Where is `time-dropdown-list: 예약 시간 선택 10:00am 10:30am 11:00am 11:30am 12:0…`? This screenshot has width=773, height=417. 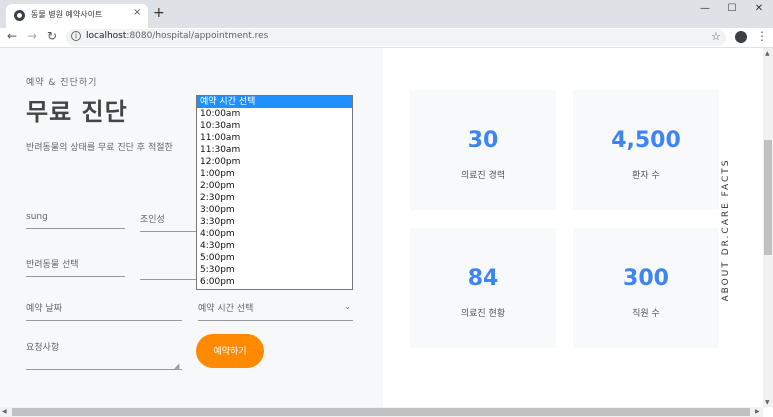 time-dropdown-list: 예약 시간 선택 10:00am 10:30am 11:00am 11:30am 12:0… is located at coordinates (274, 192).